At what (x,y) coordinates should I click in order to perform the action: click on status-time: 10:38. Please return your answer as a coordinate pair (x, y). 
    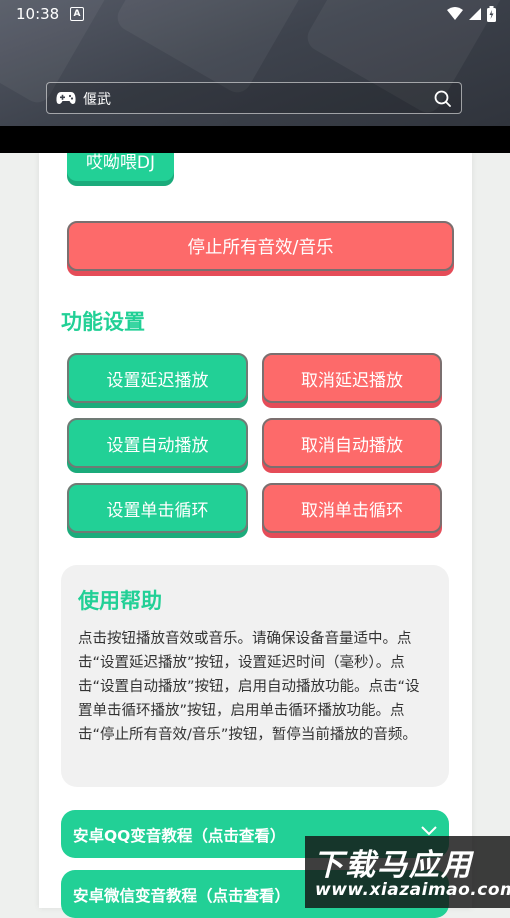
    Looking at the image, I should click on (38, 14).